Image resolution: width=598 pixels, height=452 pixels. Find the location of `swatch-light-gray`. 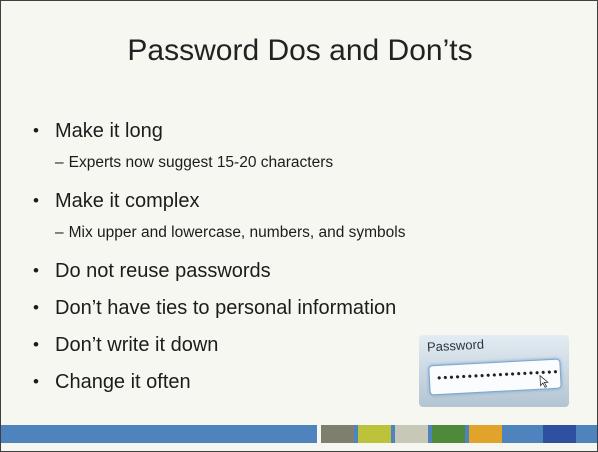

swatch-light-gray is located at coordinates (411, 434).